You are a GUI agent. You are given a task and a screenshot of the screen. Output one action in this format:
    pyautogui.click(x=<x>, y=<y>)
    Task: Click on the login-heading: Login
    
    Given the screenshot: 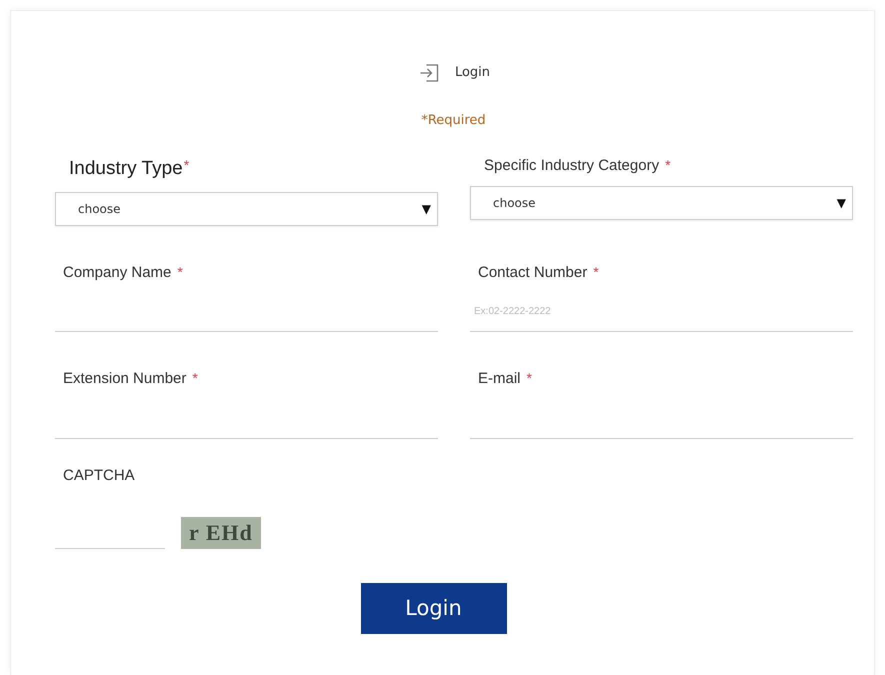 What is the action you would take?
    pyautogui.click(x=472, y=73)
    